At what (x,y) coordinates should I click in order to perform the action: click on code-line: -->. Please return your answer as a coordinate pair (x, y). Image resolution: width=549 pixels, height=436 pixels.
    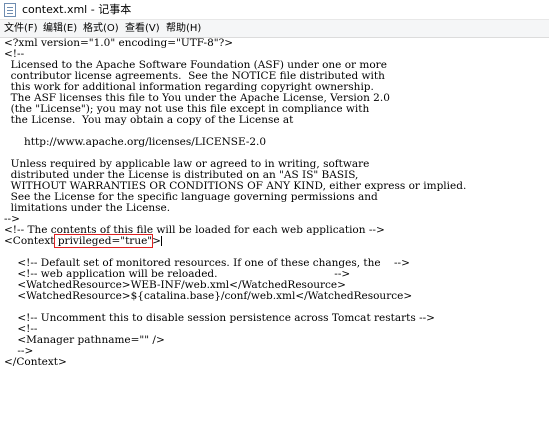
    Looking at the image, I should click on (19, 351).